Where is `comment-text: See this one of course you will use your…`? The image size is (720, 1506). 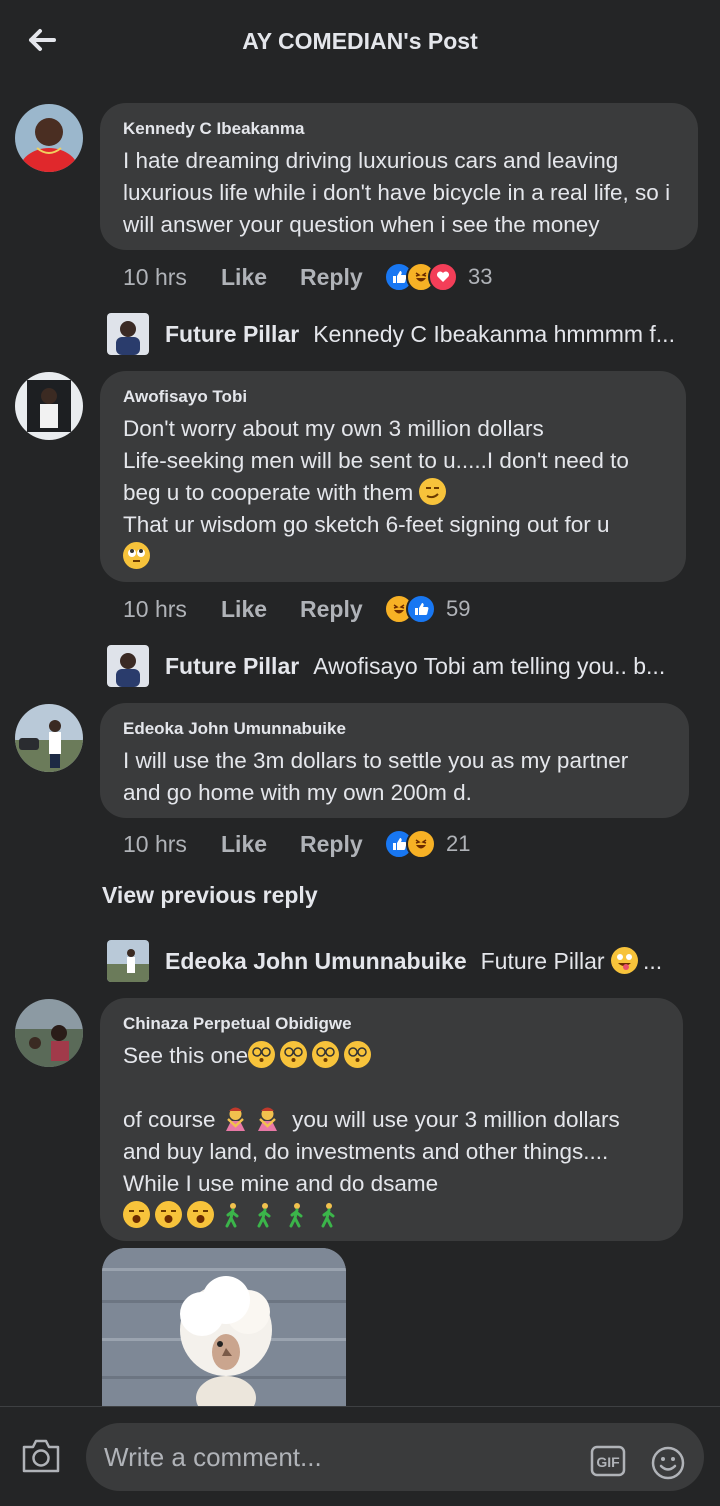 comment-text: See this one of course you will use your… is located at coordinates (392, 1136).